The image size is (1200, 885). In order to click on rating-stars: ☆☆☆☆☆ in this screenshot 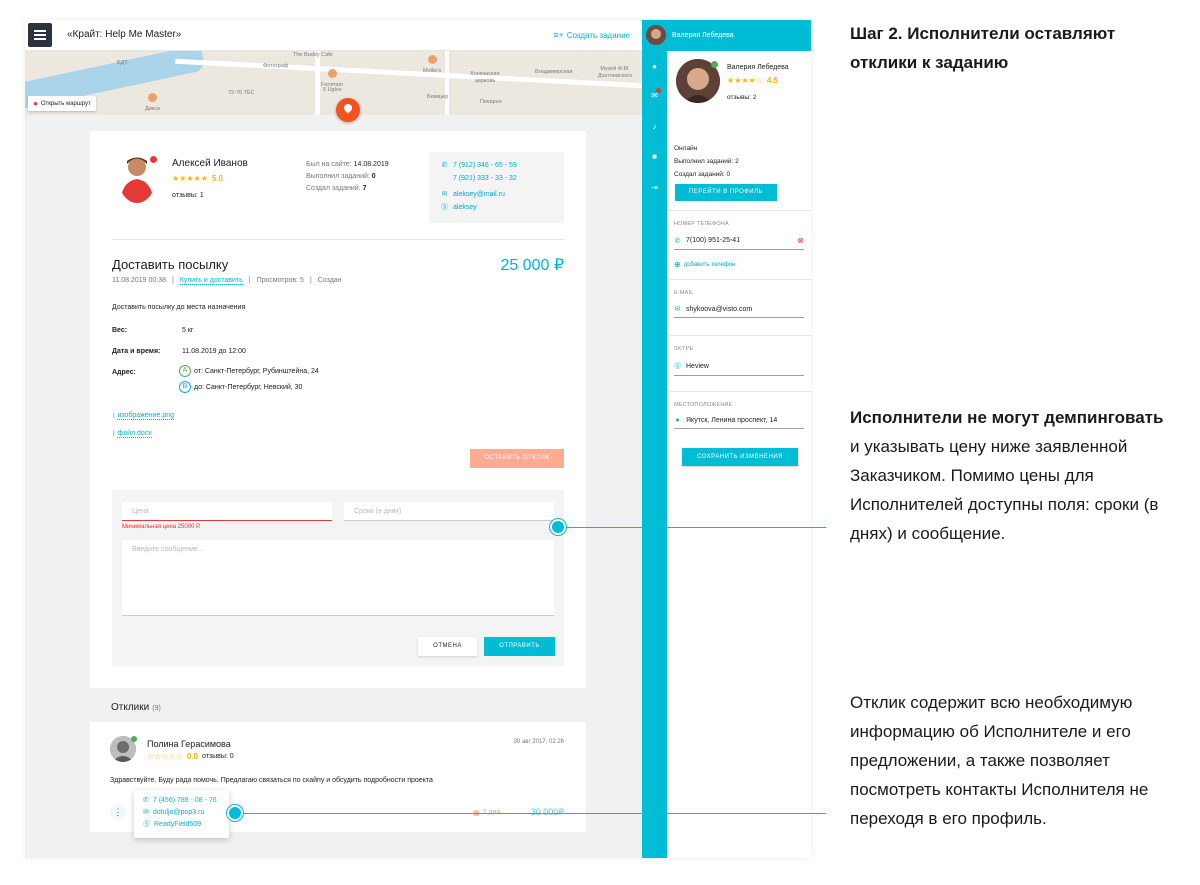, I will do `click(165, 756)`.